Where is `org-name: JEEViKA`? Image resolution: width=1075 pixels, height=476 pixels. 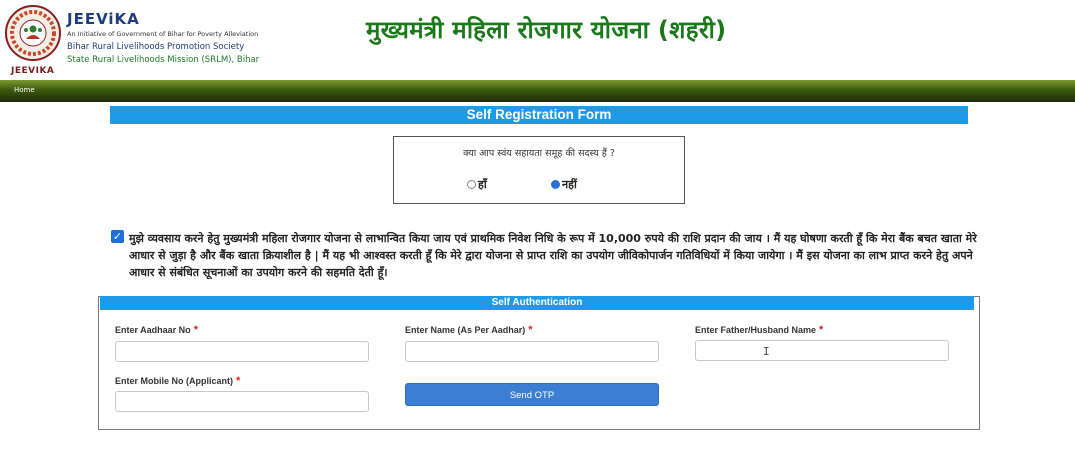 org-name: JEEViKA is located at coordinates (103, 19).